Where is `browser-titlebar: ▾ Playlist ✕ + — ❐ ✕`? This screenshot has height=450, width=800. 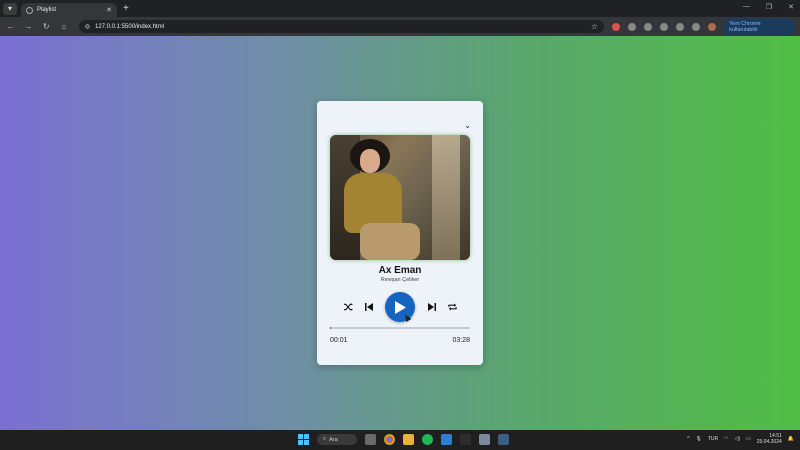
browser-titlebar: ▾ Playlist ✕ + — ❐ ✕ is located at coordinates (400, 8).